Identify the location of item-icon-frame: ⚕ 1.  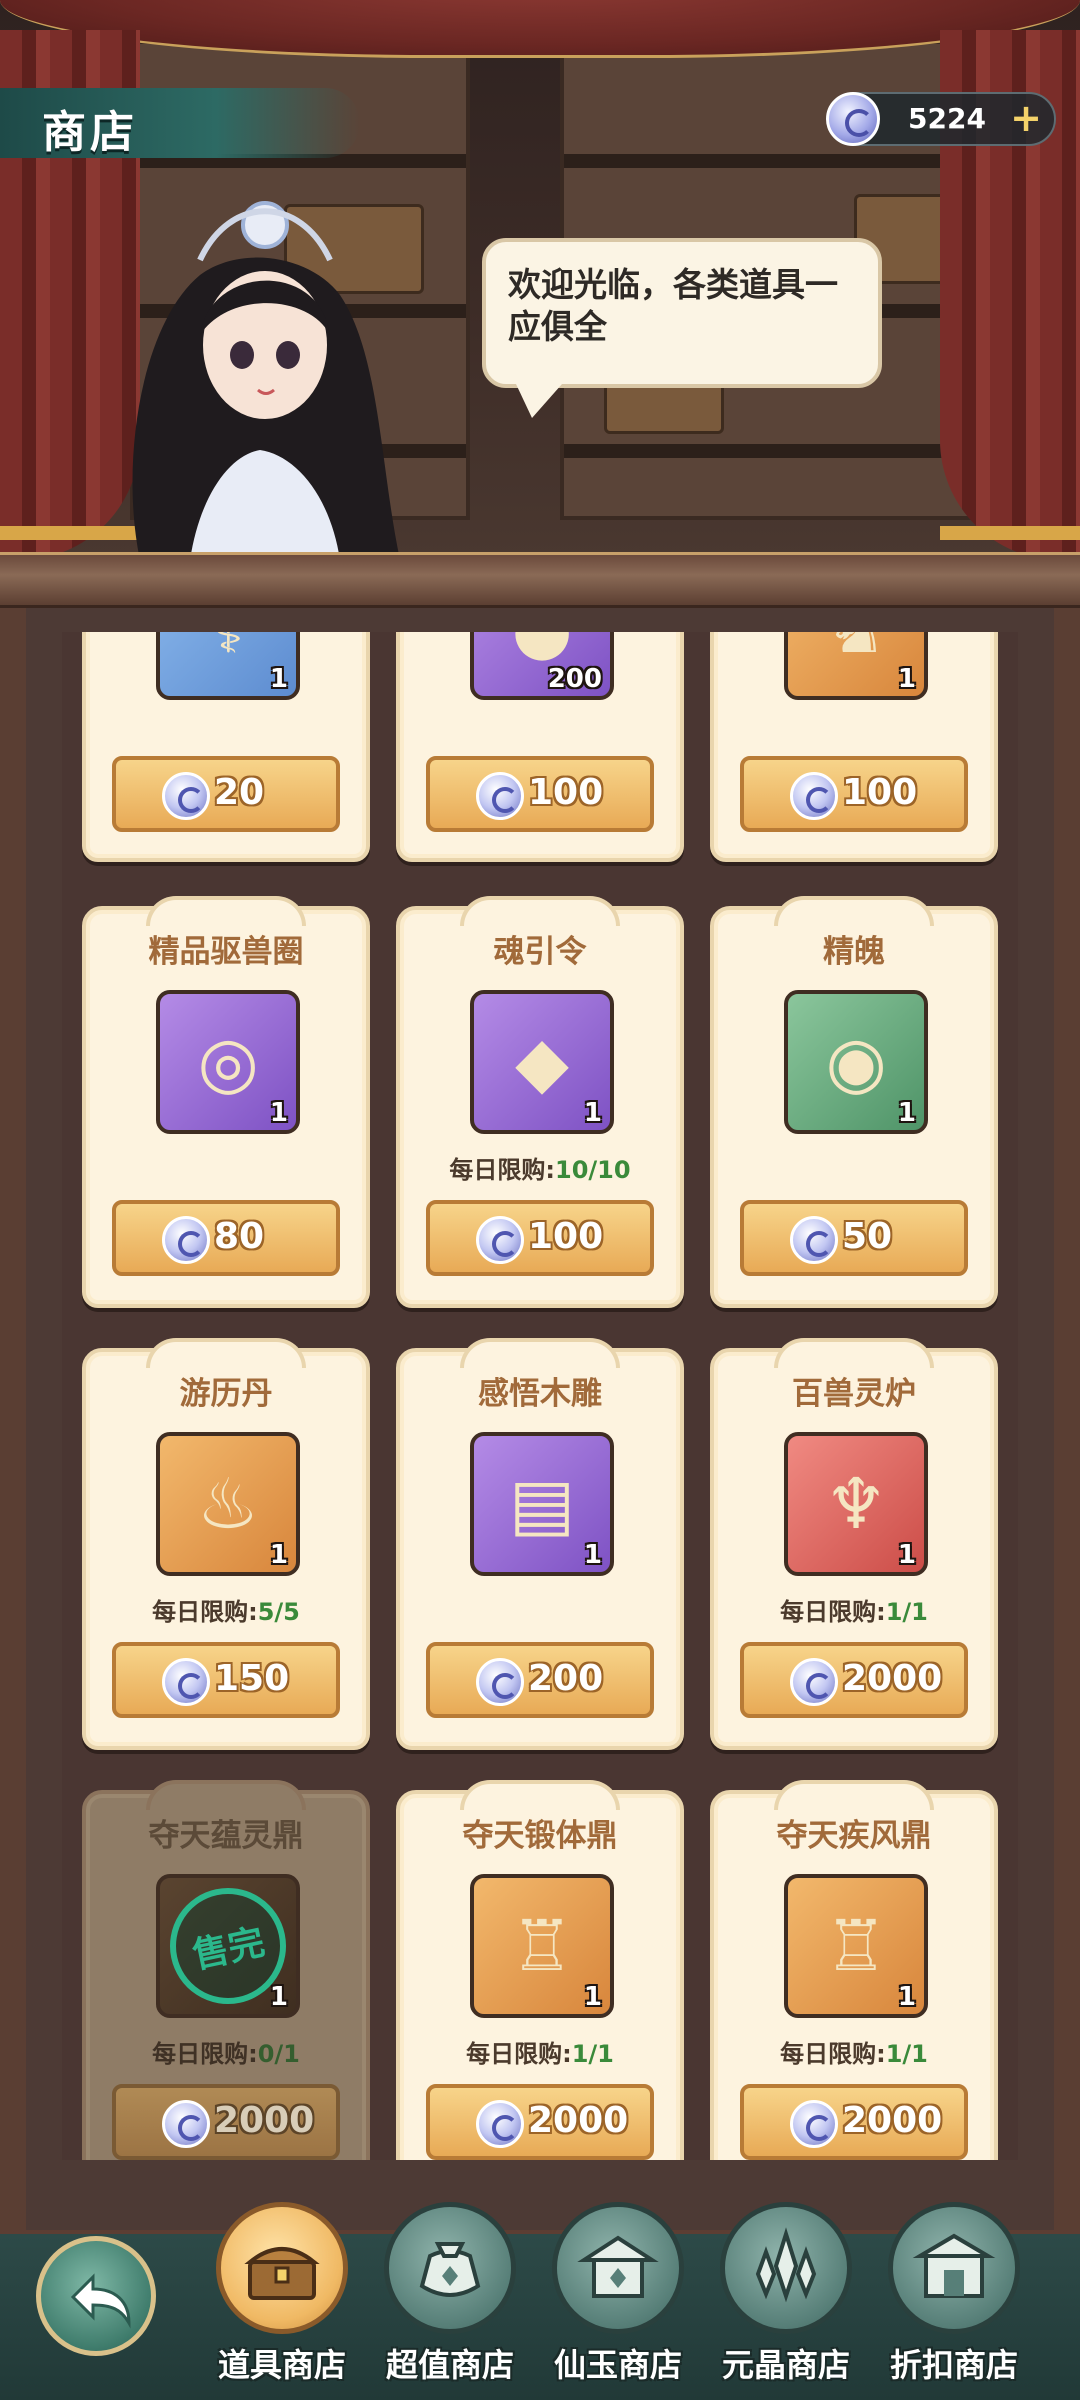
(228, 666).